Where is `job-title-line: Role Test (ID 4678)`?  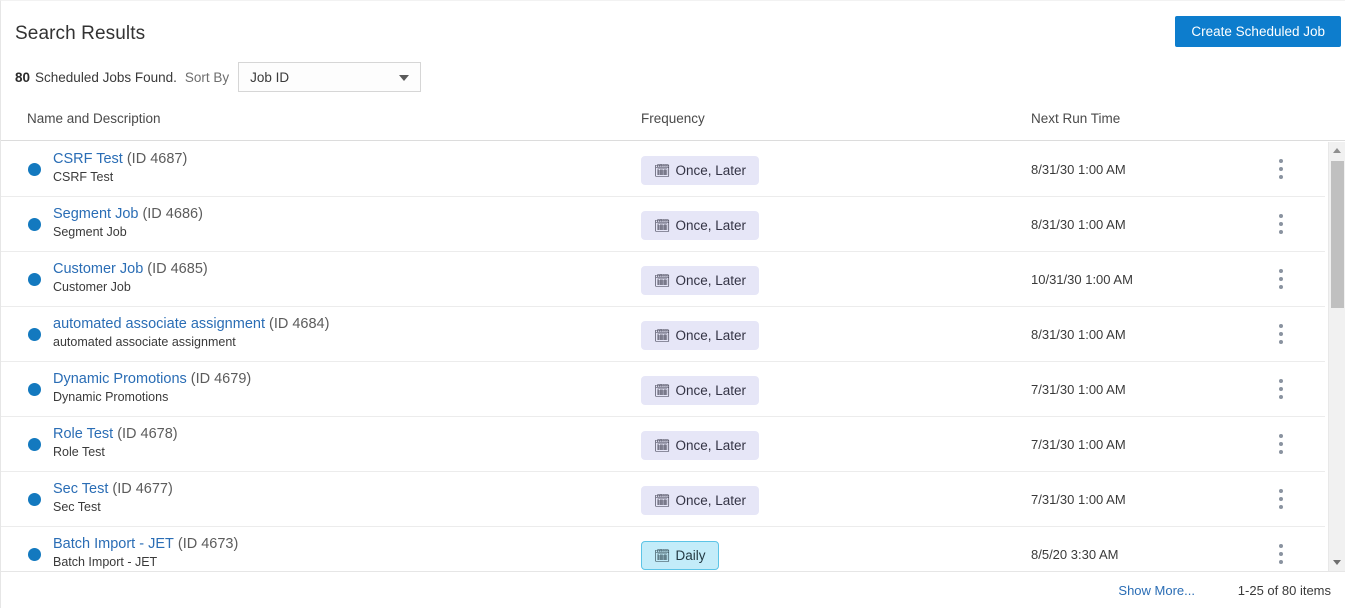
job-title-line: Role Test (ID 4678) is located at coordinates (333, 434).